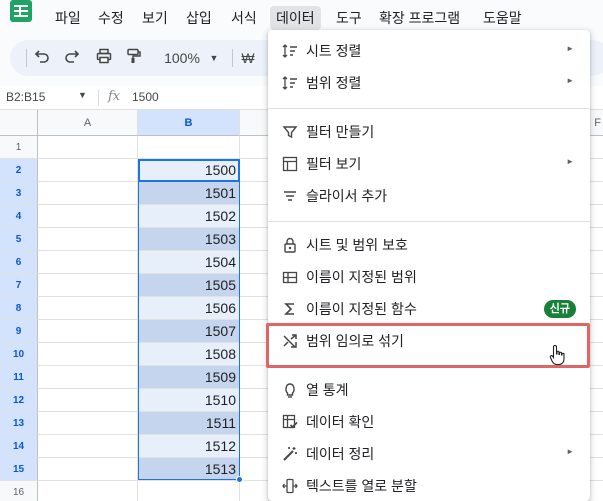  I want to click on menu-format: 서식, so click(244, 18).